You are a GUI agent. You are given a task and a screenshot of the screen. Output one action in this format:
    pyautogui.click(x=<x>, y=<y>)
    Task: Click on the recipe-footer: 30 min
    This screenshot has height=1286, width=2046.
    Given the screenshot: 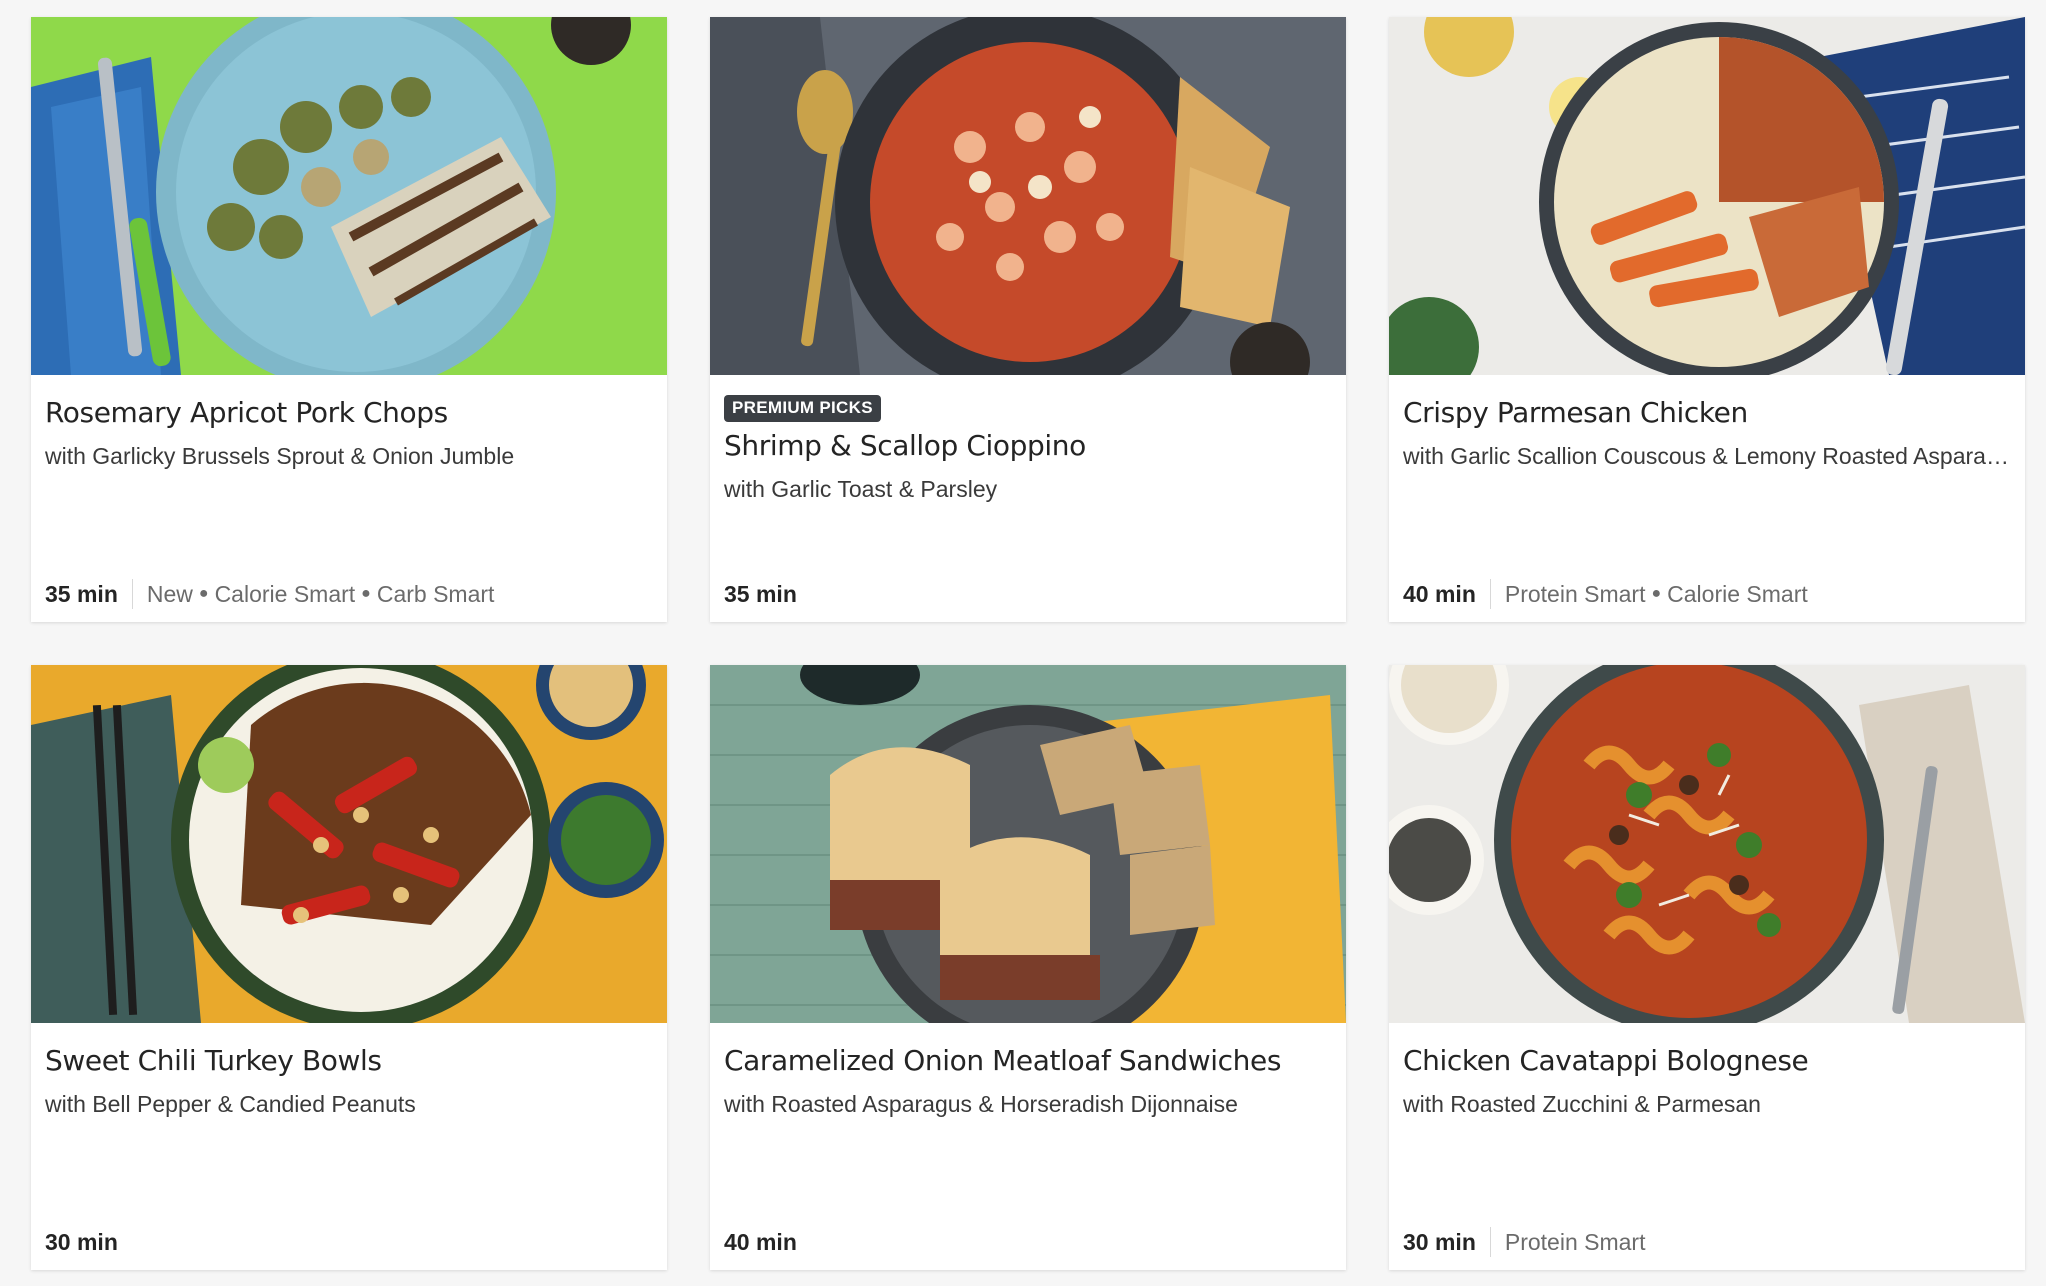 What is the action you would take?
    pyautogui.click(x=349, y=1242)
    